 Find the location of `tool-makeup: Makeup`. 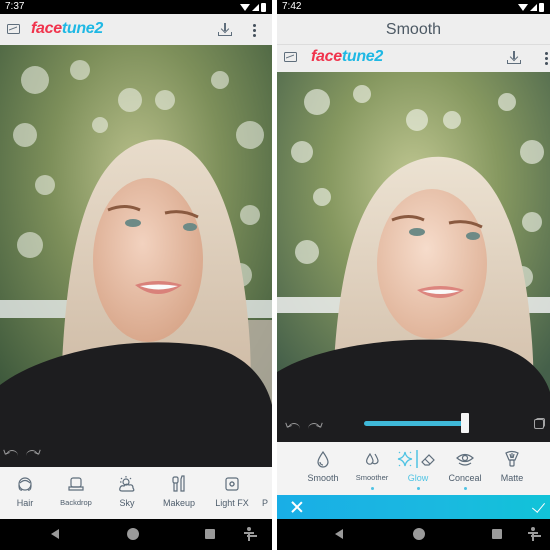

tool-makeup: Makeup is located at coordinates (179, 493).